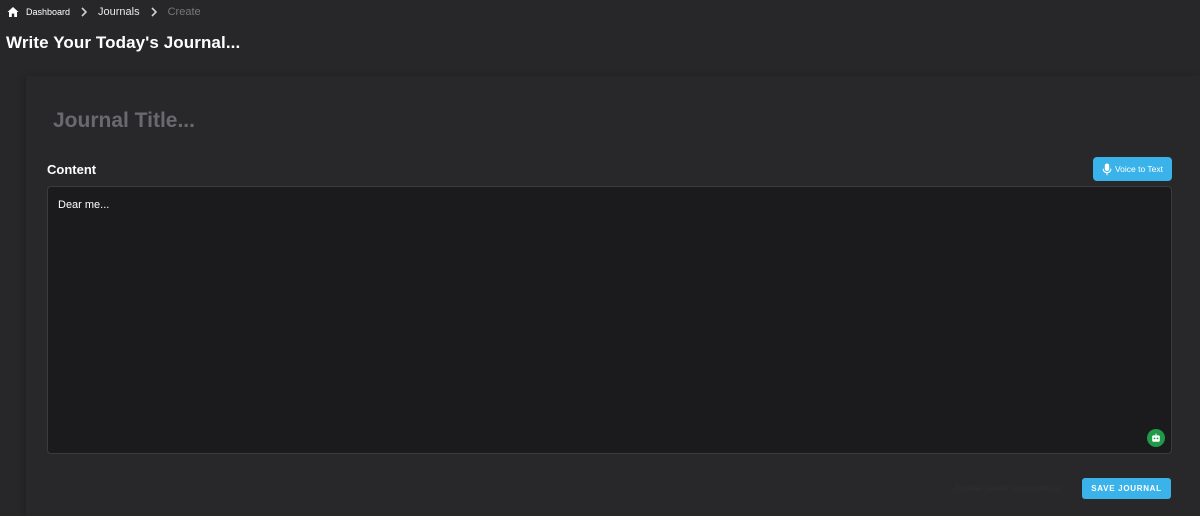  I want to click on save-status-message: Journal saved successfully!, so click(1008, 488).